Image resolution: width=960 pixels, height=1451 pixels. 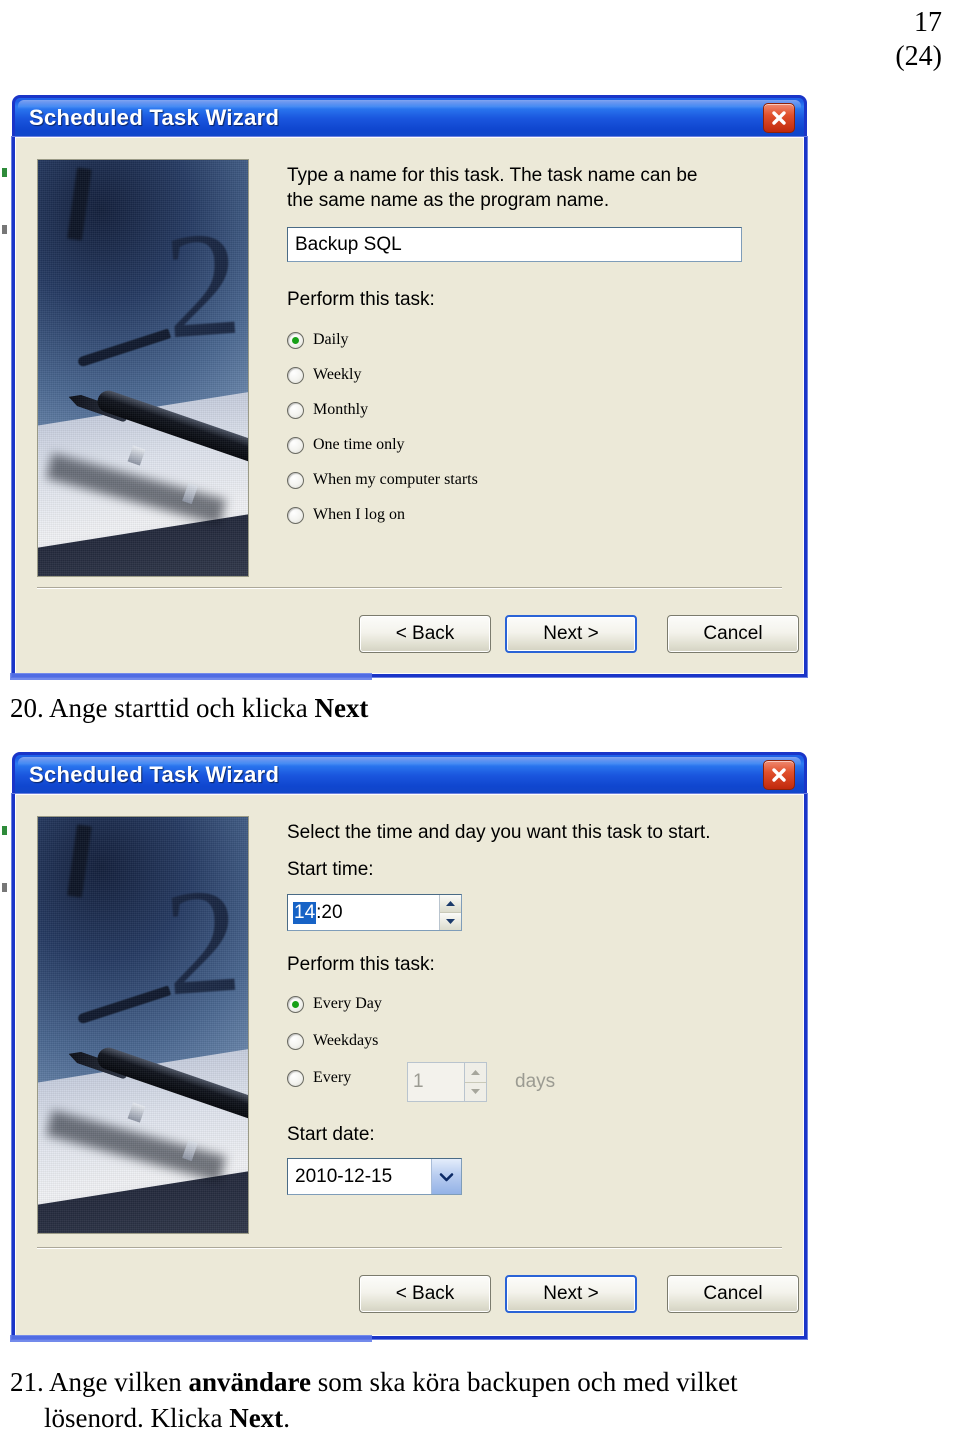 I want to click on caption-text-cont2: lösenord. Klicka, so click(x=137, y=1418).